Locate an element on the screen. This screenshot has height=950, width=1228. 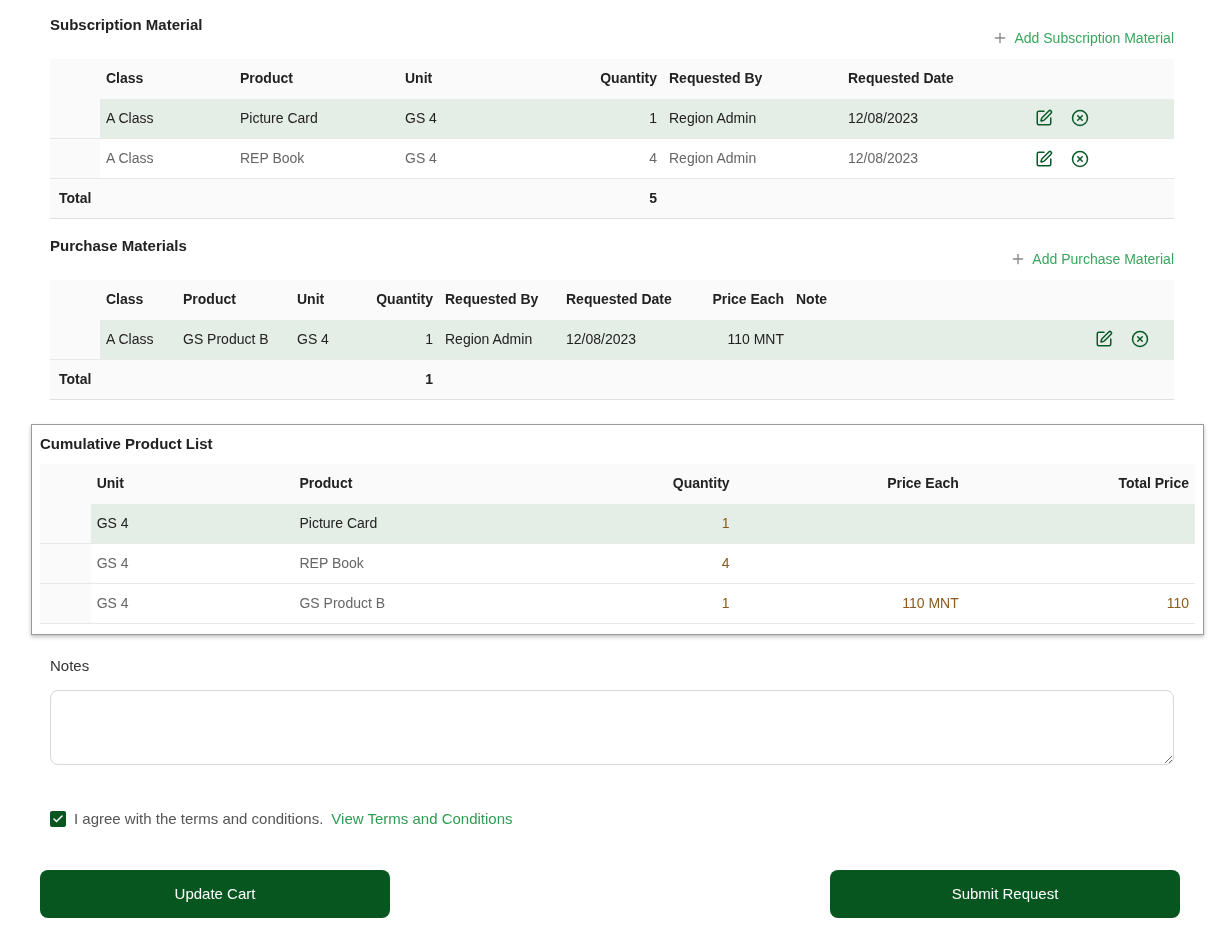
add-link: Add Subscription Material is located at coordinates (1083, 38).